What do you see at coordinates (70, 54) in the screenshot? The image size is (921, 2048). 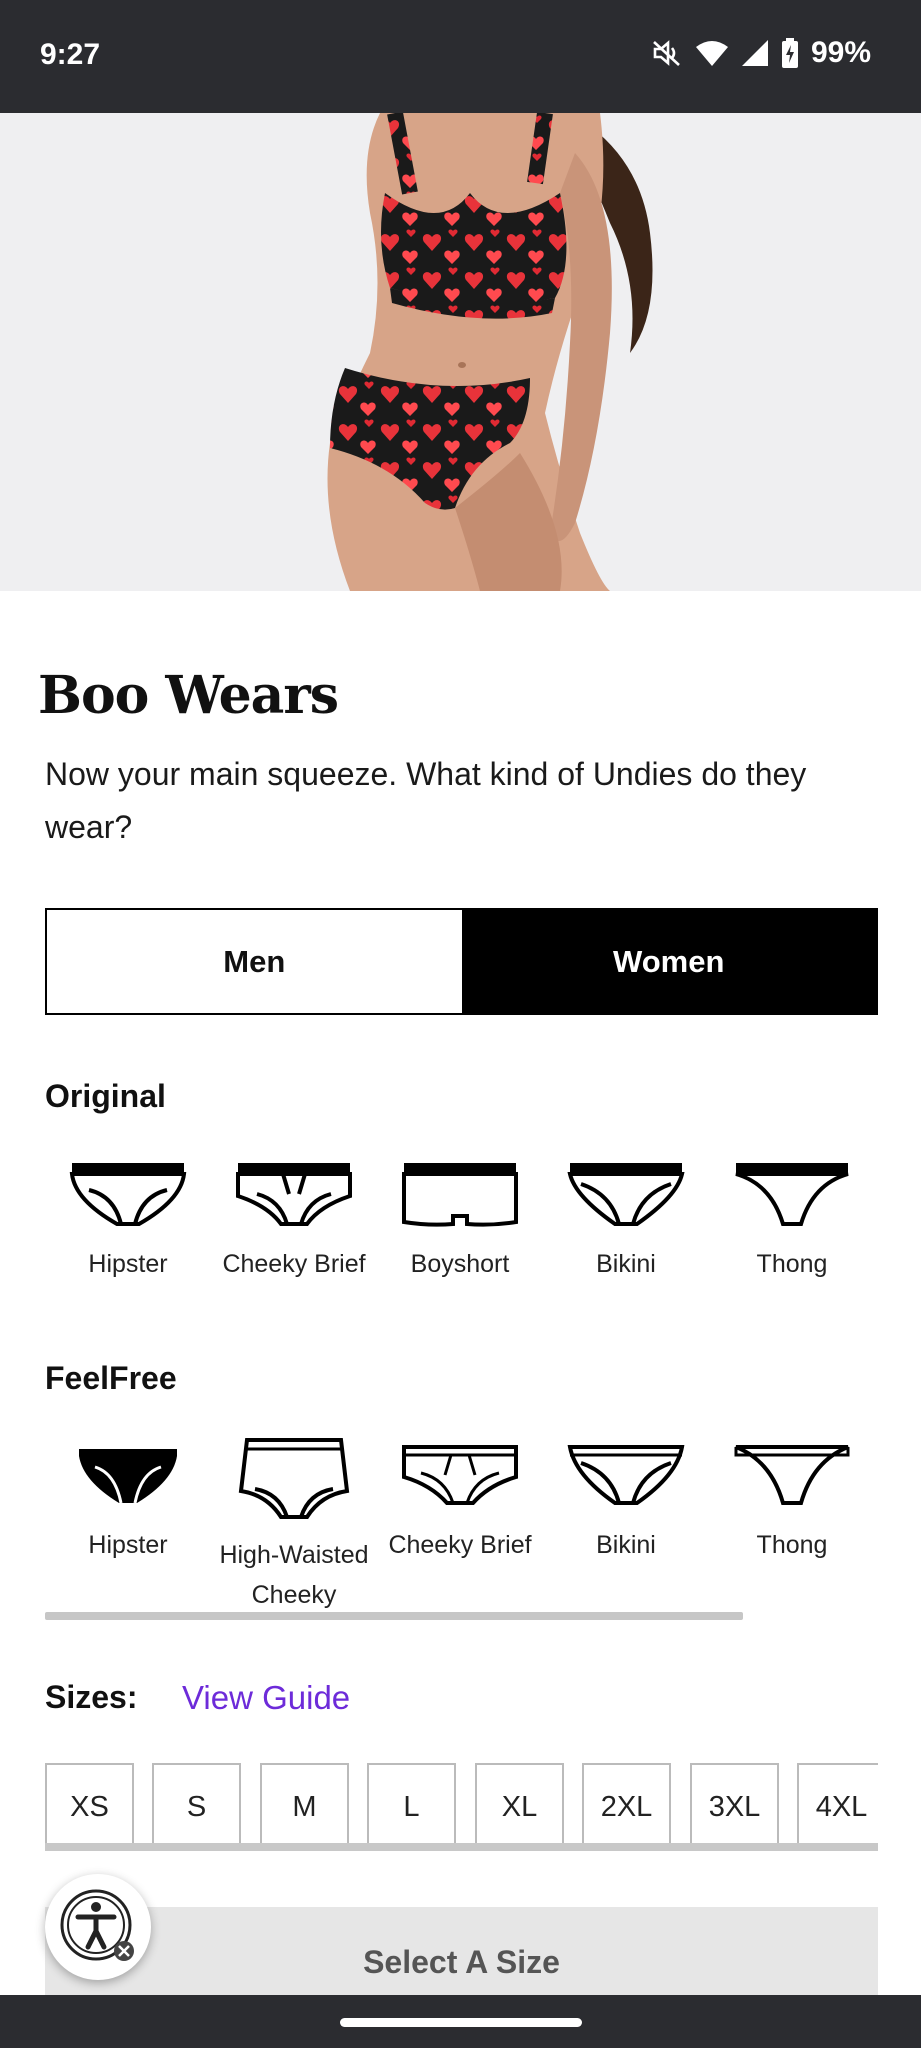 I see `status-time: 9:27` at bounding box center [70, 54].